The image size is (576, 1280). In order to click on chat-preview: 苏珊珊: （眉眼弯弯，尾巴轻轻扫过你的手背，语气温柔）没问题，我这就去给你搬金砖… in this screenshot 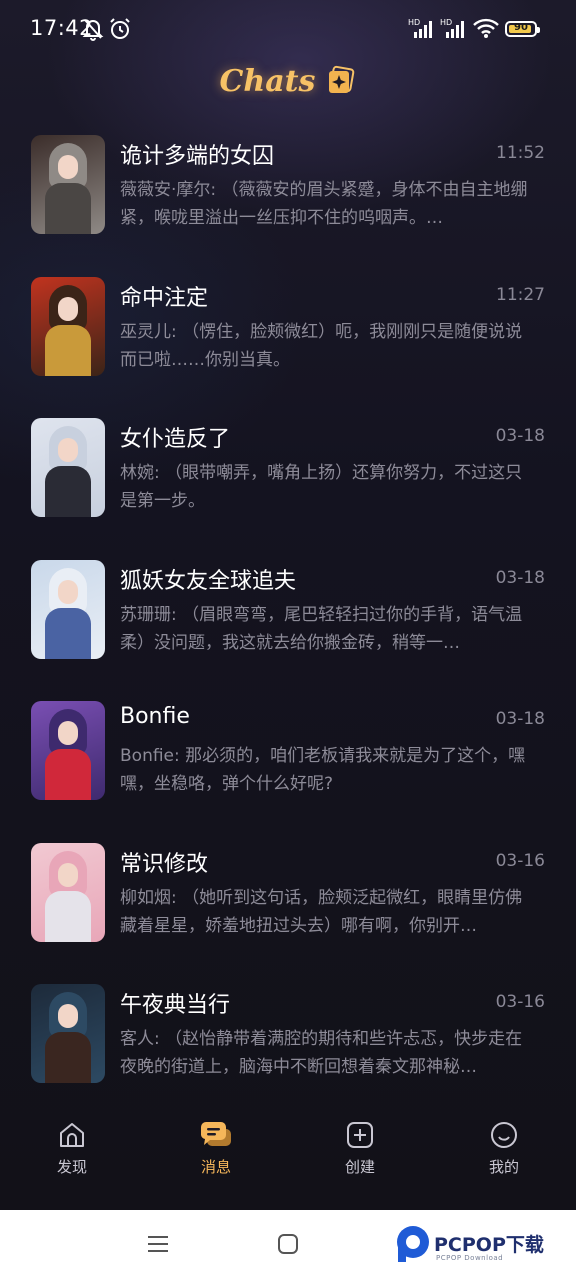, I will do `click(321, 628)`.